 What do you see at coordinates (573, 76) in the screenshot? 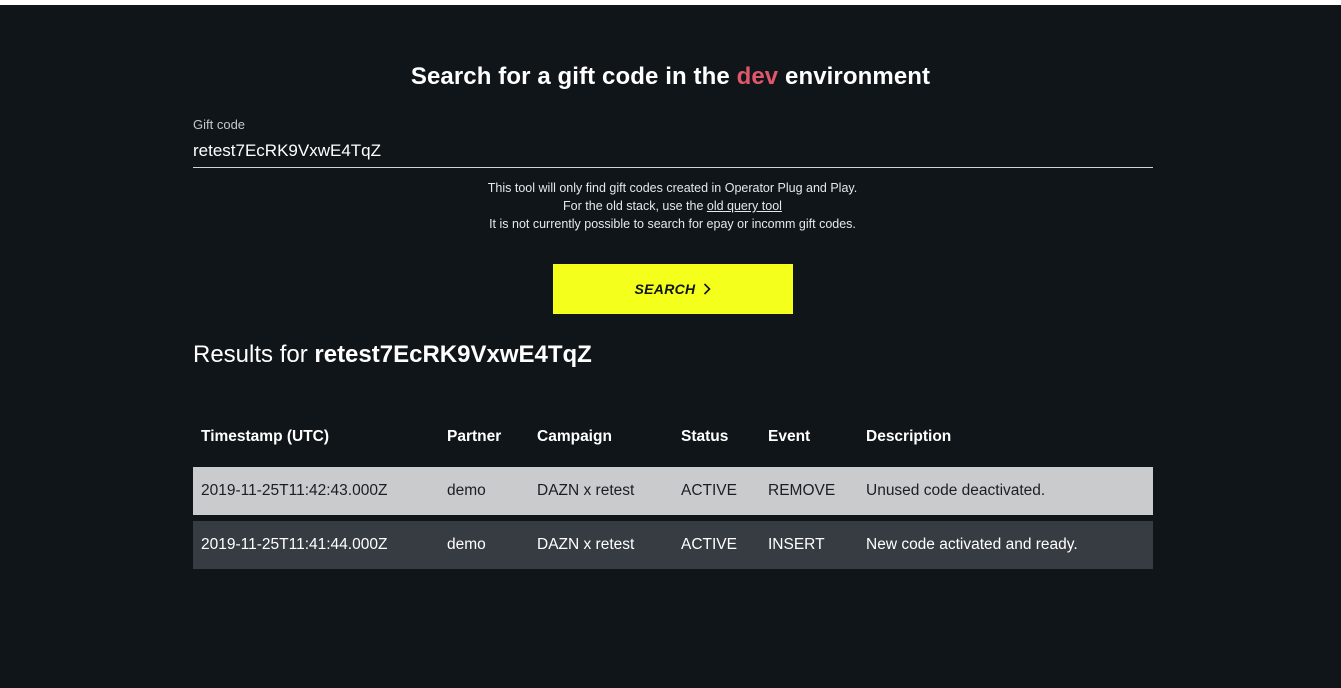
I see `title-prefix: Search for a gift code in the` at bounding box center [573, 76].